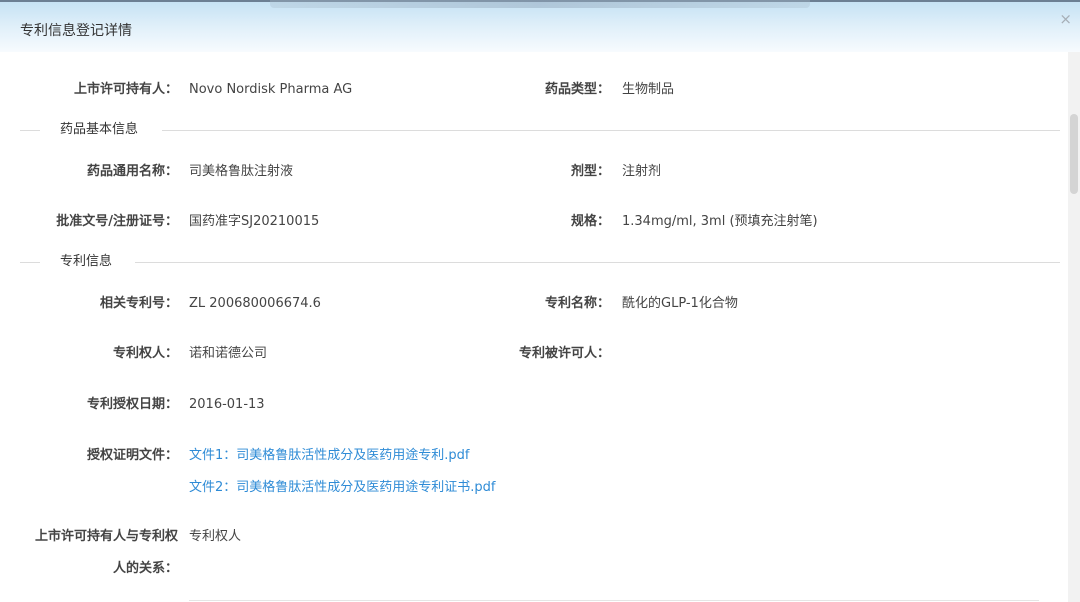 Image resolution: width=1080 pixels, height=602 pixels. What do you see at coordinates (1074, 327) in the screenshot?
I see `scrollbar` at bounding box center [1074, 327].